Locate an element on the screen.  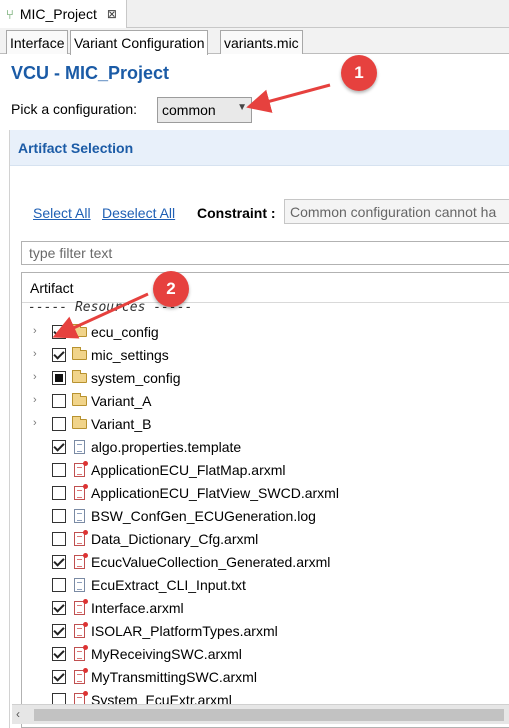
row-label: system_config is located at coordinates (136, 378).